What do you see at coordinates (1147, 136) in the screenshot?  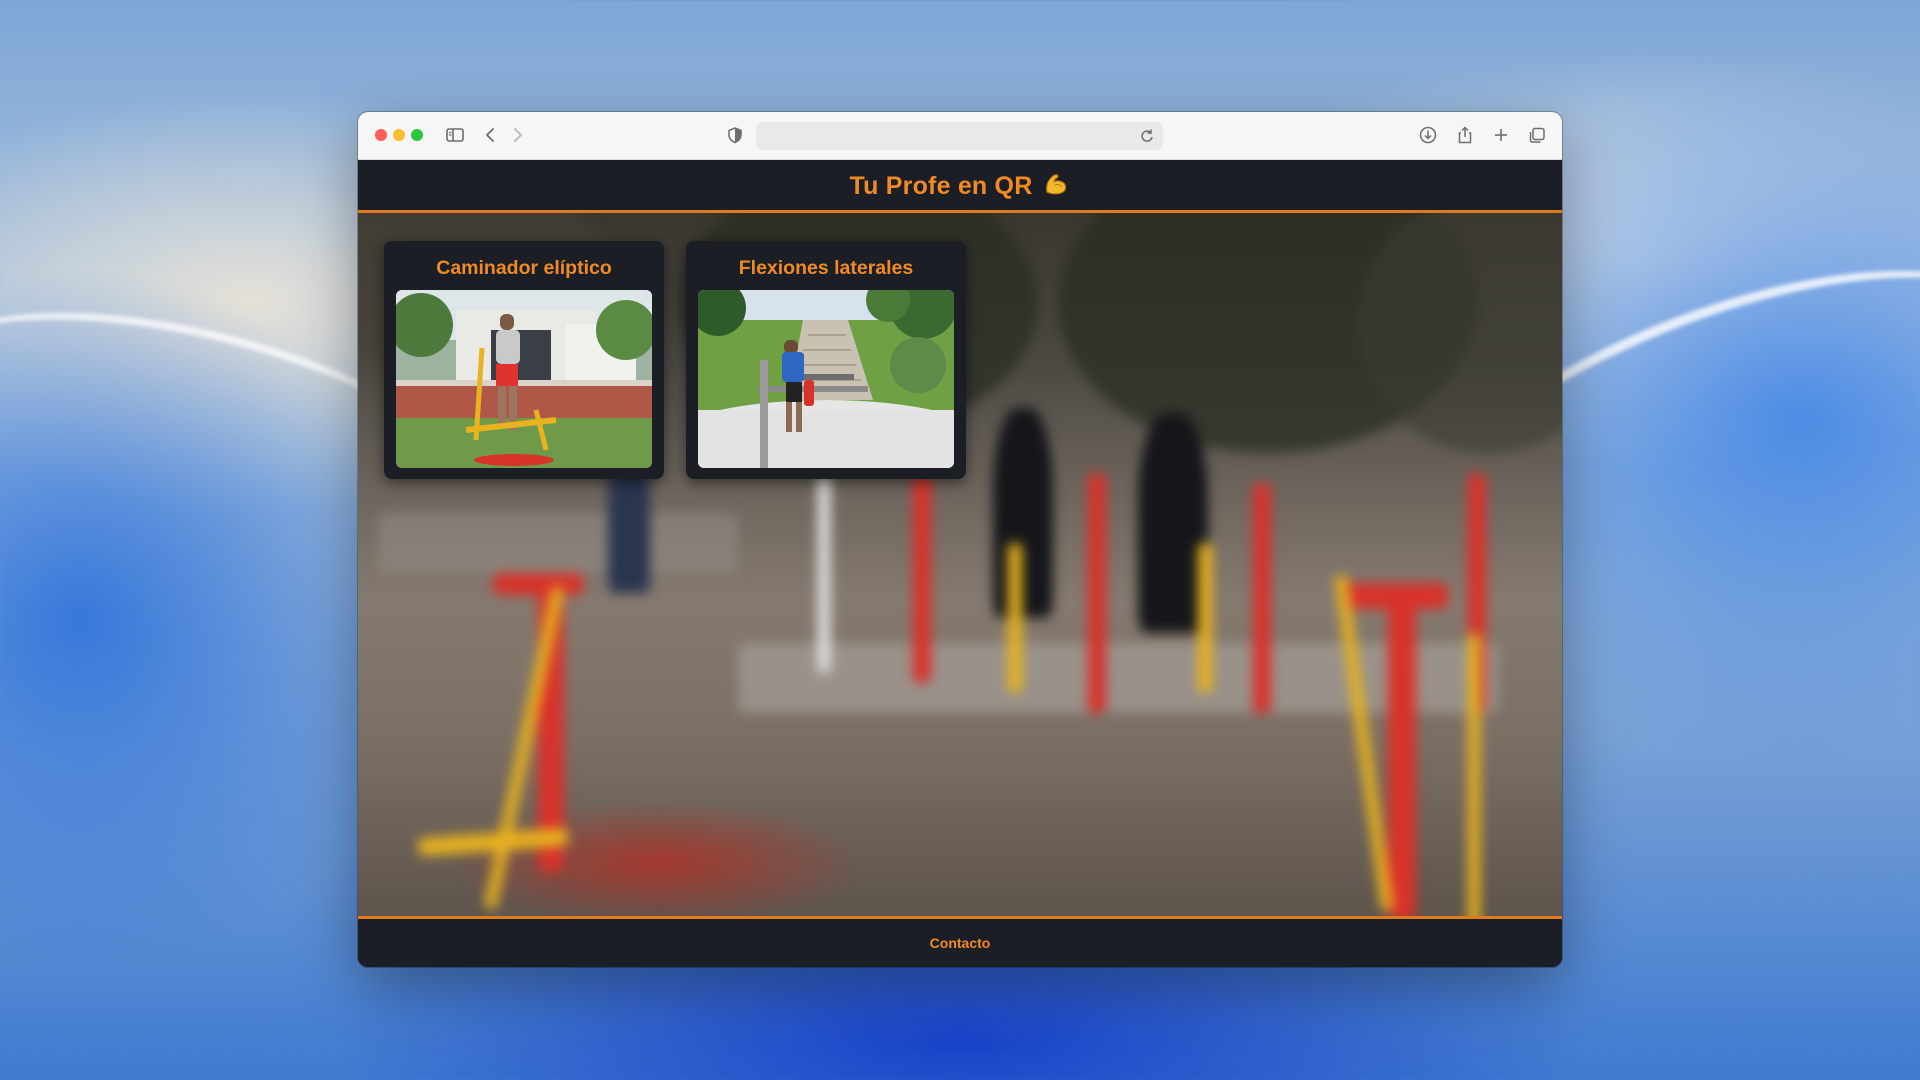 I see `reload-icon` at bounding box center [1147, 136].